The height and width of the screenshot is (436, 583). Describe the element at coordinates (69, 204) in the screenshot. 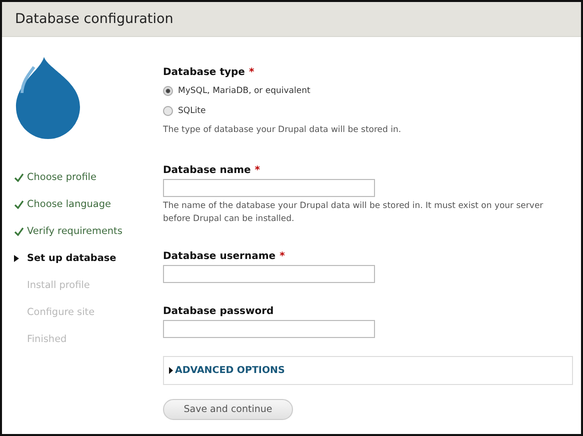

I see `step-item: Choose language` at that location.